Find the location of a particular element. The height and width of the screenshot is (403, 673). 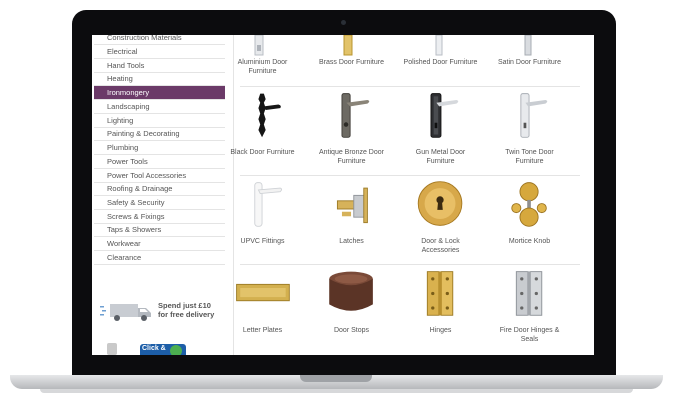

product-label-line1: Black Door Furniture is located at coordinates (262, 152).